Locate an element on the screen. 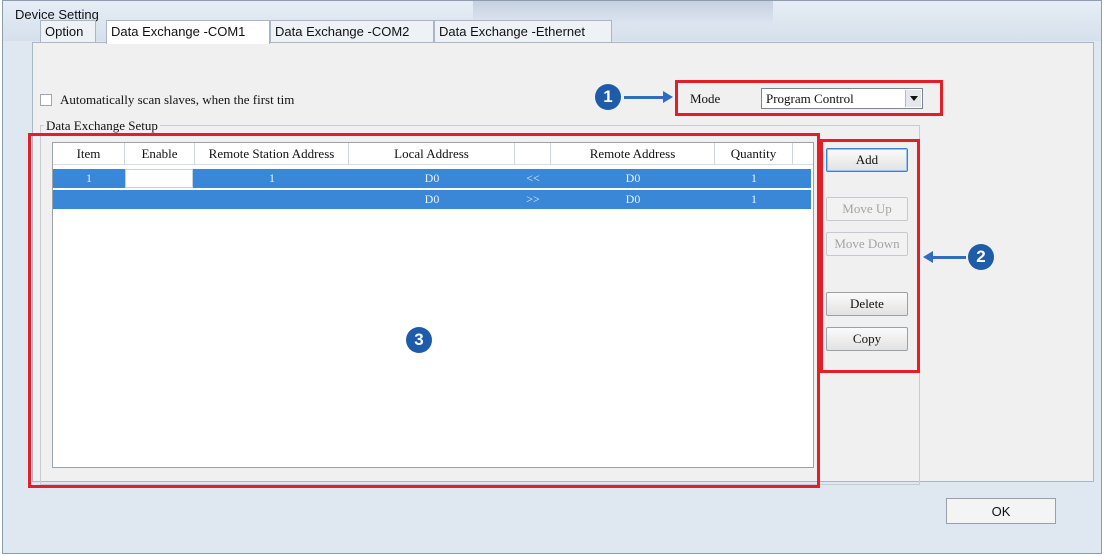  cell-item is located at coordinates (89, 199).